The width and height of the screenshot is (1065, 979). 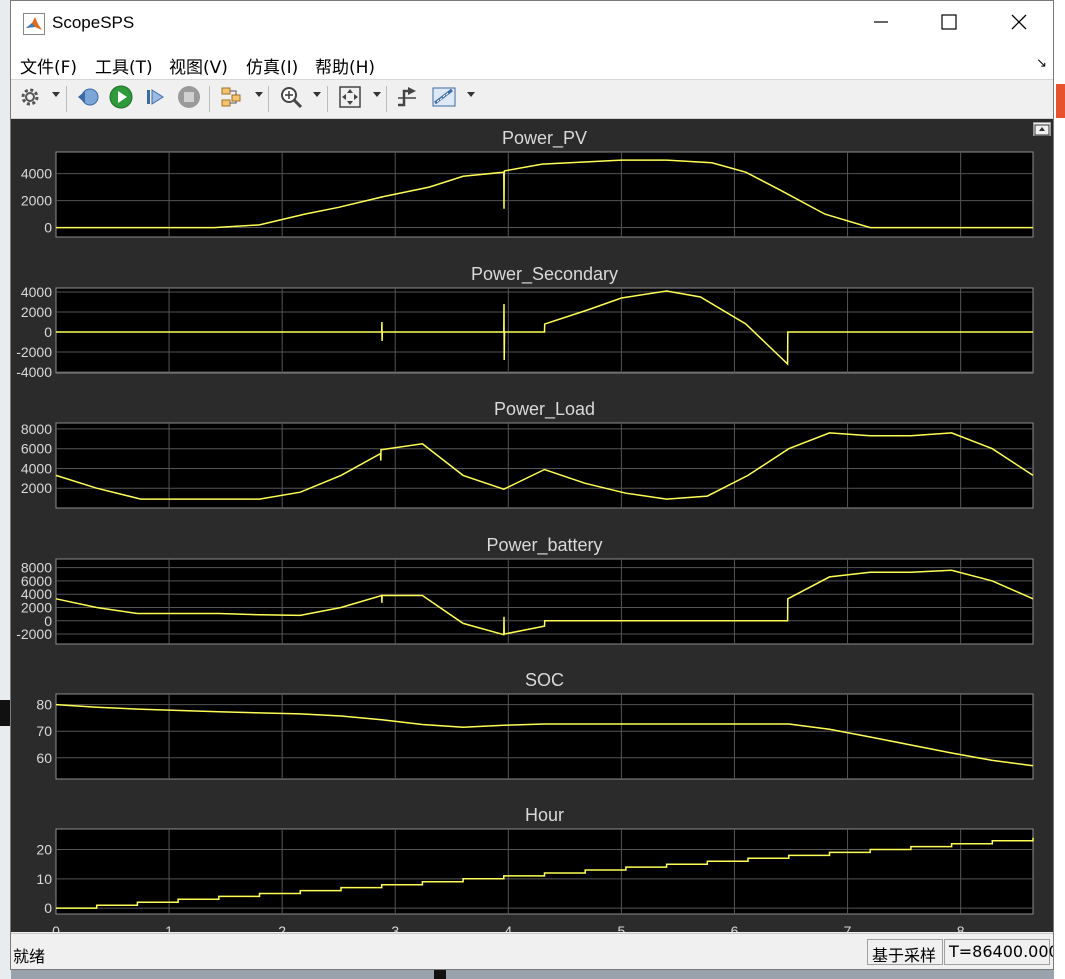 I want to click on trigger-icon, so click(x=407, y=99).